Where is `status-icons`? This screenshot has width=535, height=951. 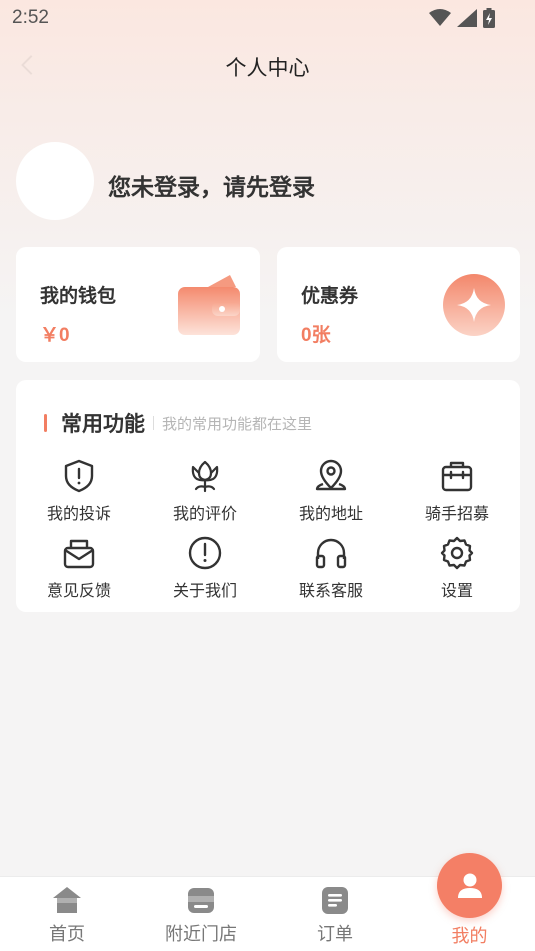
status-icons is located at coordinates (462, 18).